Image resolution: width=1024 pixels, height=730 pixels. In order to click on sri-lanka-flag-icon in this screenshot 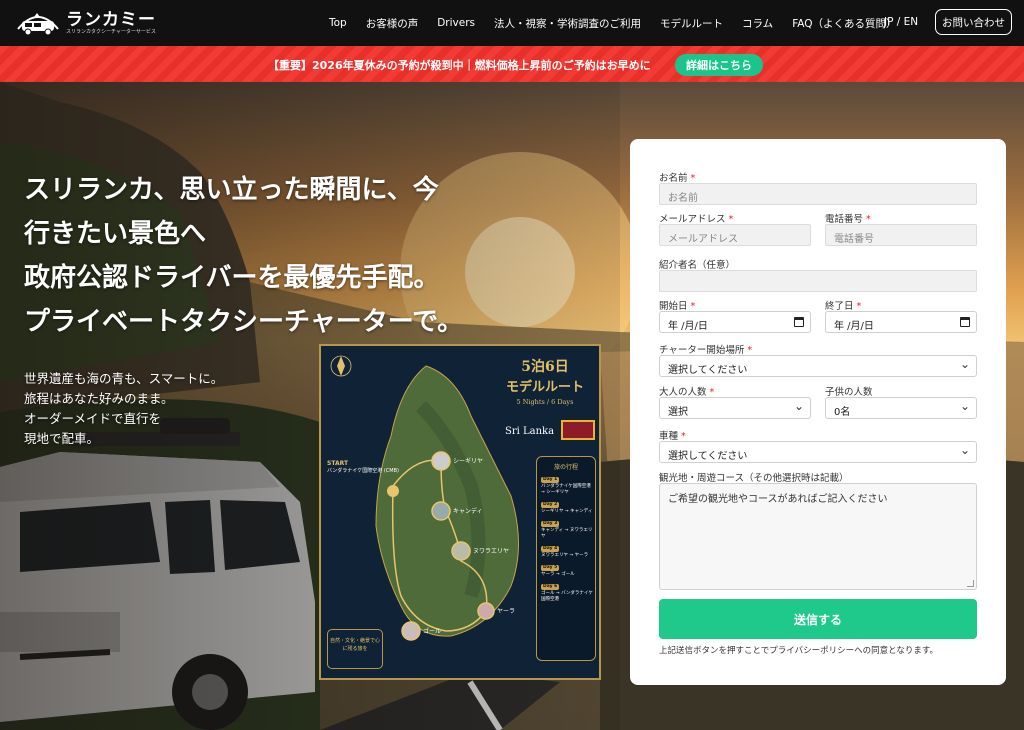, I will do `click(578, 430)`.